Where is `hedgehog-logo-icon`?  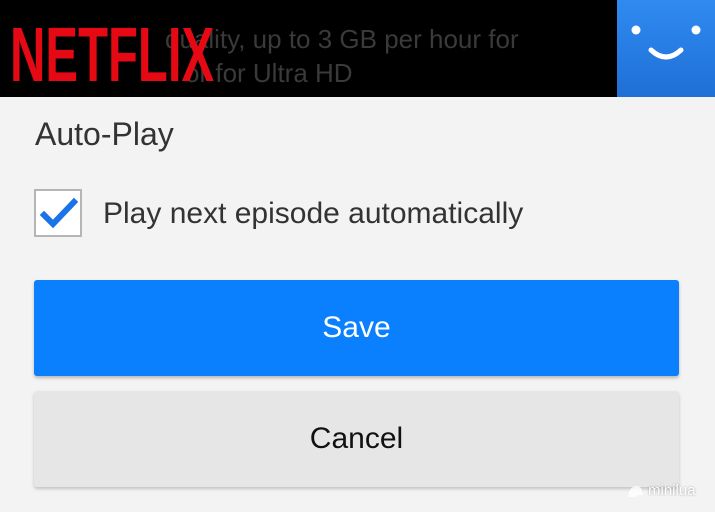
hedgehog-logo-icon is located at coordinates (635, 491).